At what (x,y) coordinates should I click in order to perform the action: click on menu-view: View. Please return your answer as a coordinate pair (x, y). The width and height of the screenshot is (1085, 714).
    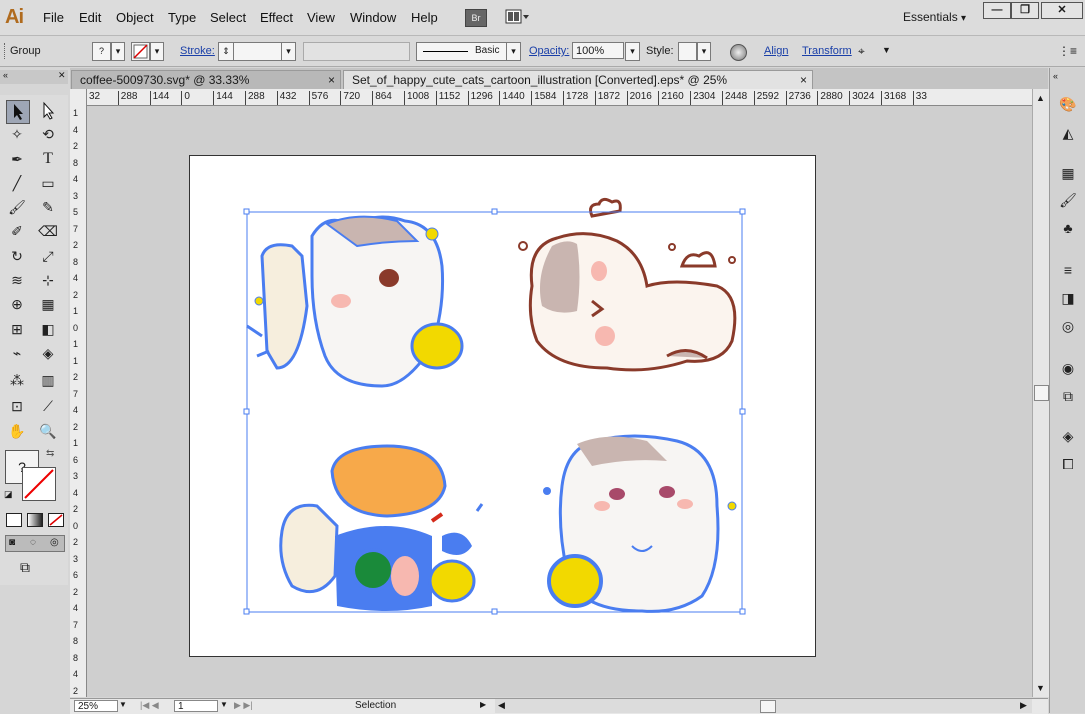
    Looking at the image, I should click on (321, 17).